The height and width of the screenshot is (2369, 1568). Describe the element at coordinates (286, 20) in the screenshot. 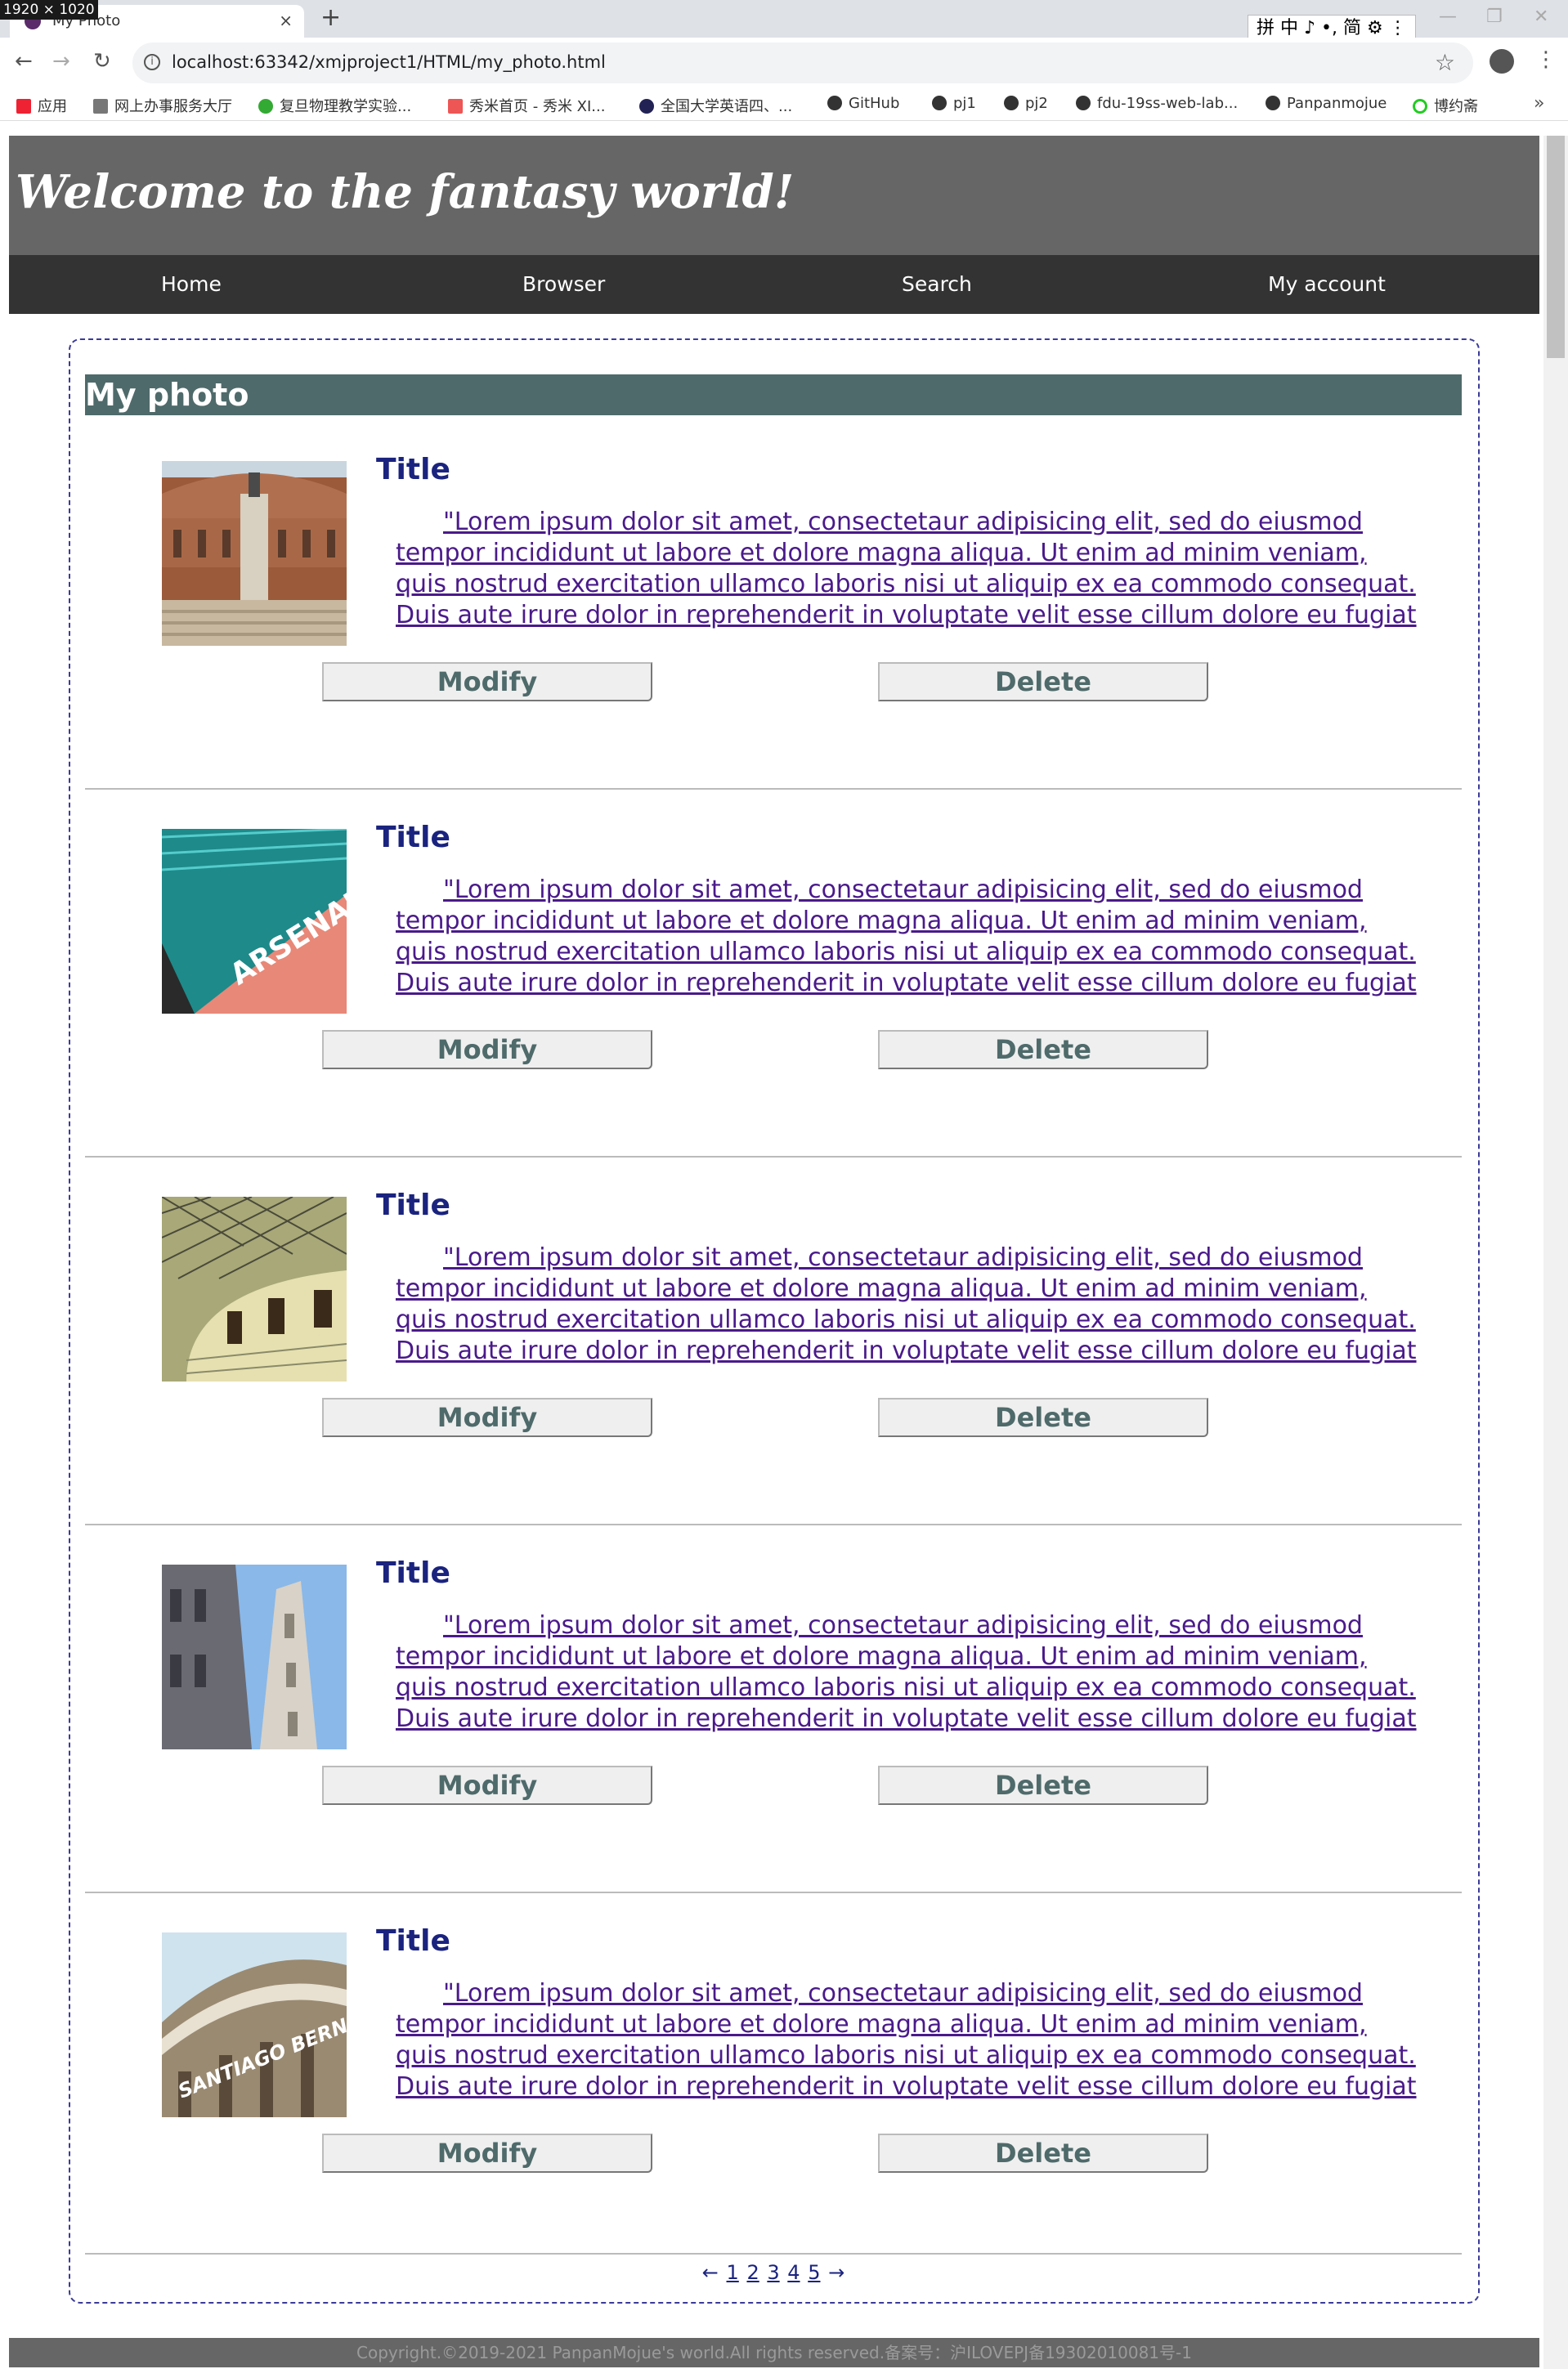

I see `tab-close-icon: ×` at that location.